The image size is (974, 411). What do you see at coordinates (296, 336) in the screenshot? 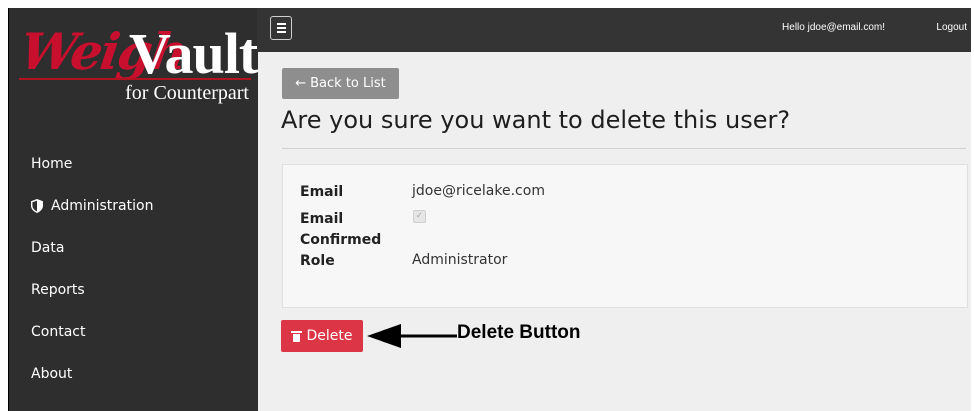
I see `trash-icon` at bounding box center [296, 336].